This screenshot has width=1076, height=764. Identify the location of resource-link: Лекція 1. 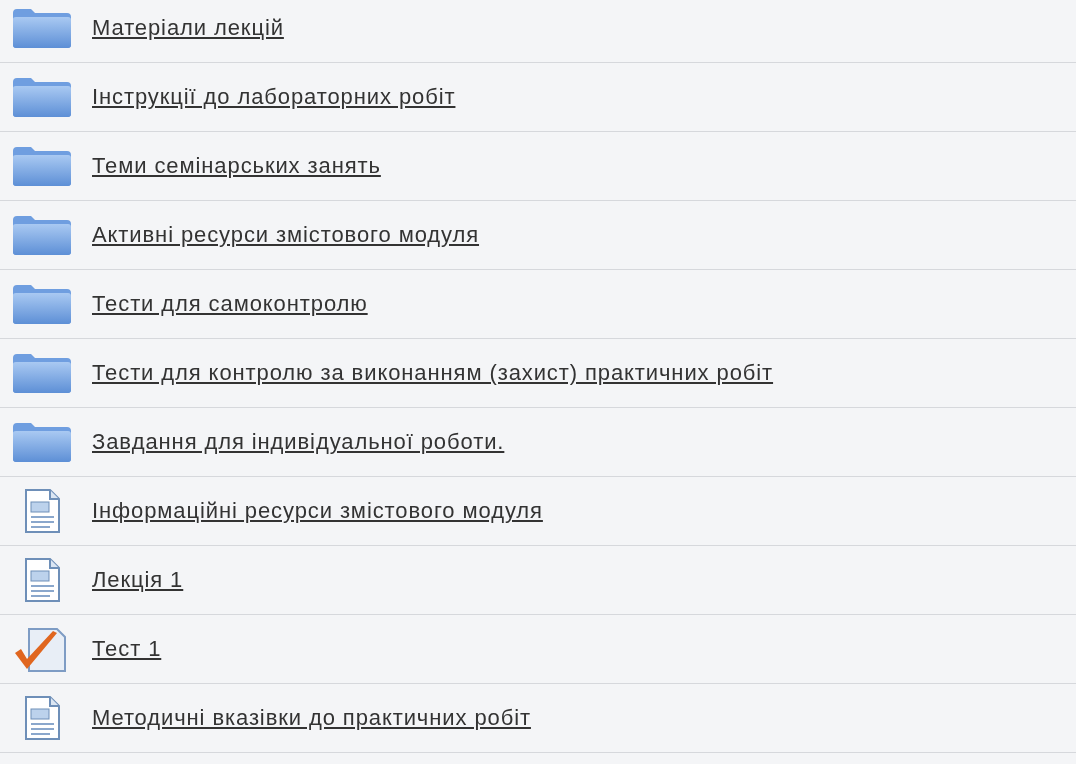
(138, 580).